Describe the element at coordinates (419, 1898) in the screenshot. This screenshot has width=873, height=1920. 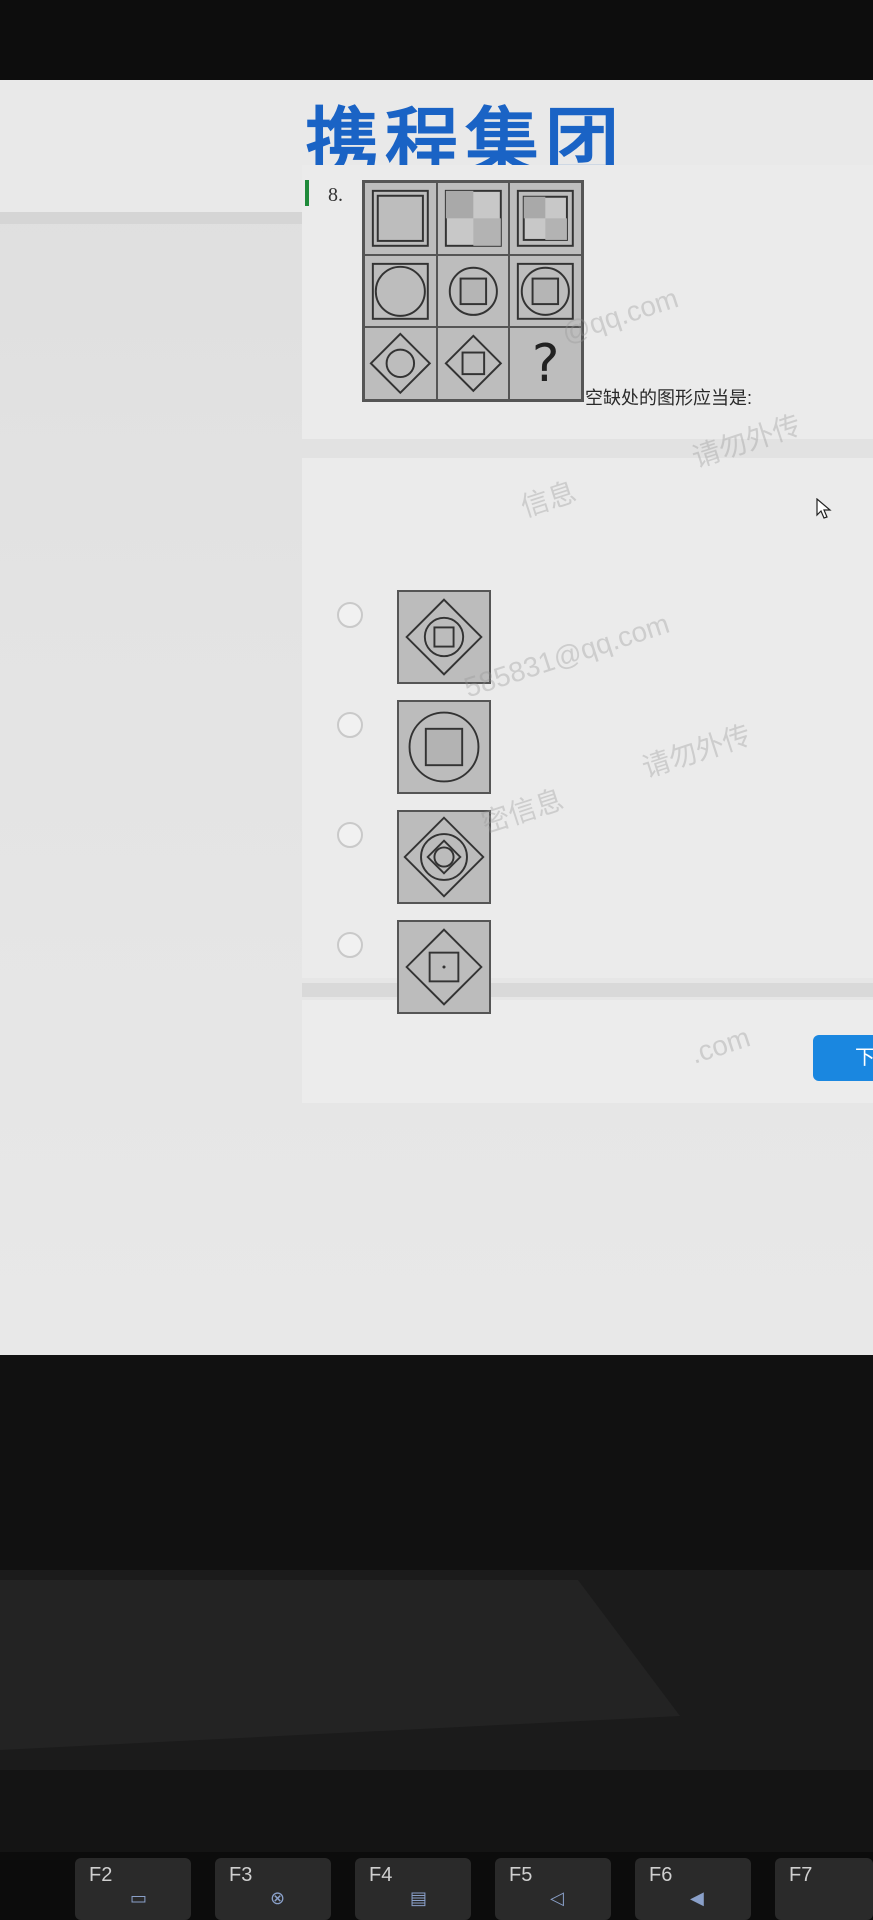
I see `keyboard-icon: ▤` at that location.